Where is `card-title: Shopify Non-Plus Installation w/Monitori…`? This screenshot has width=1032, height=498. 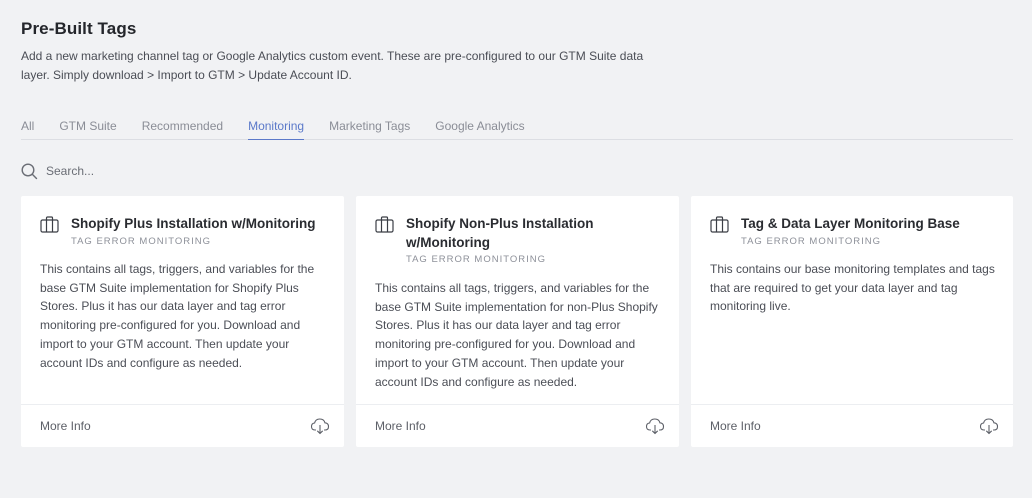
card-title: Shopify Non-Plus Installation w/Monitori… is located at coordinates (500, 233).